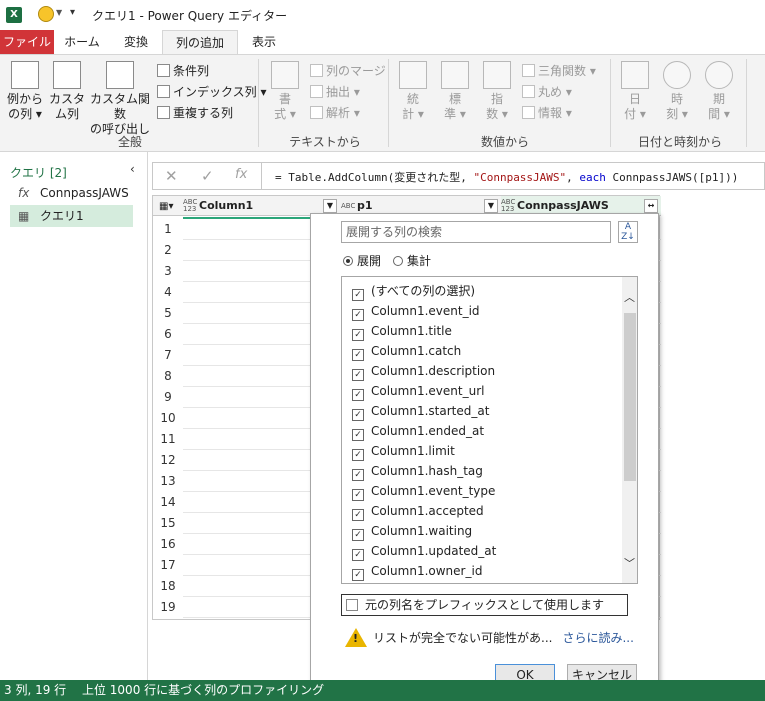 This screenshot has height=701, width=765. I want to click on column-checkbox: ✓ Column1.description, so click(423, 371).